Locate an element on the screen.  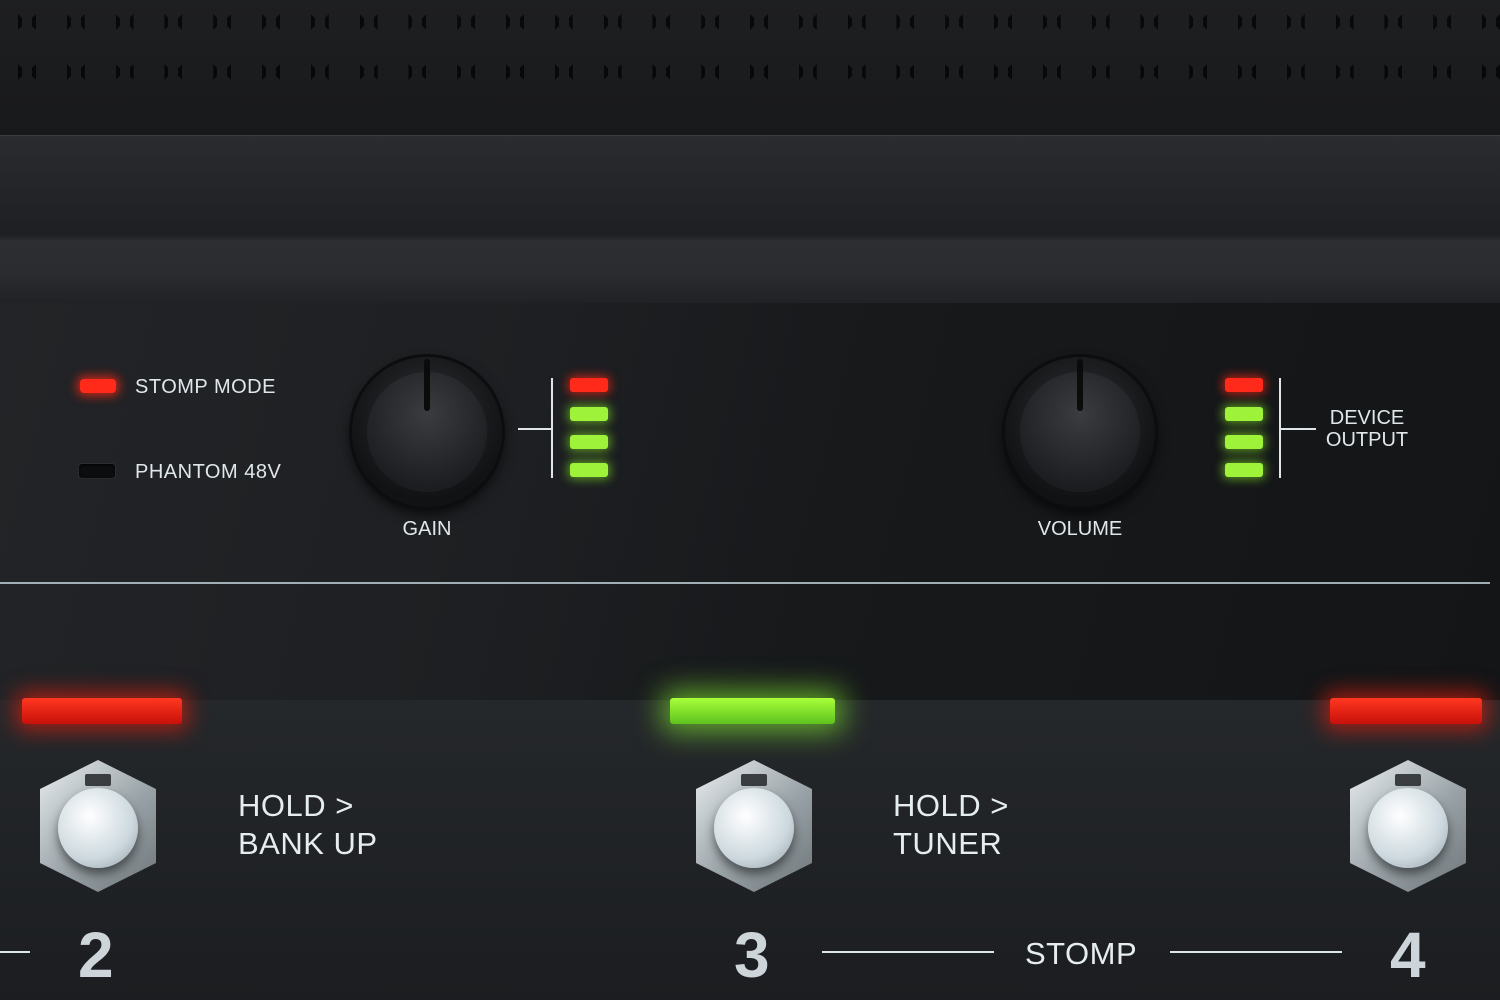
phantom-48v-label: PHANTOM 48V is located at coordinates (208, 472).